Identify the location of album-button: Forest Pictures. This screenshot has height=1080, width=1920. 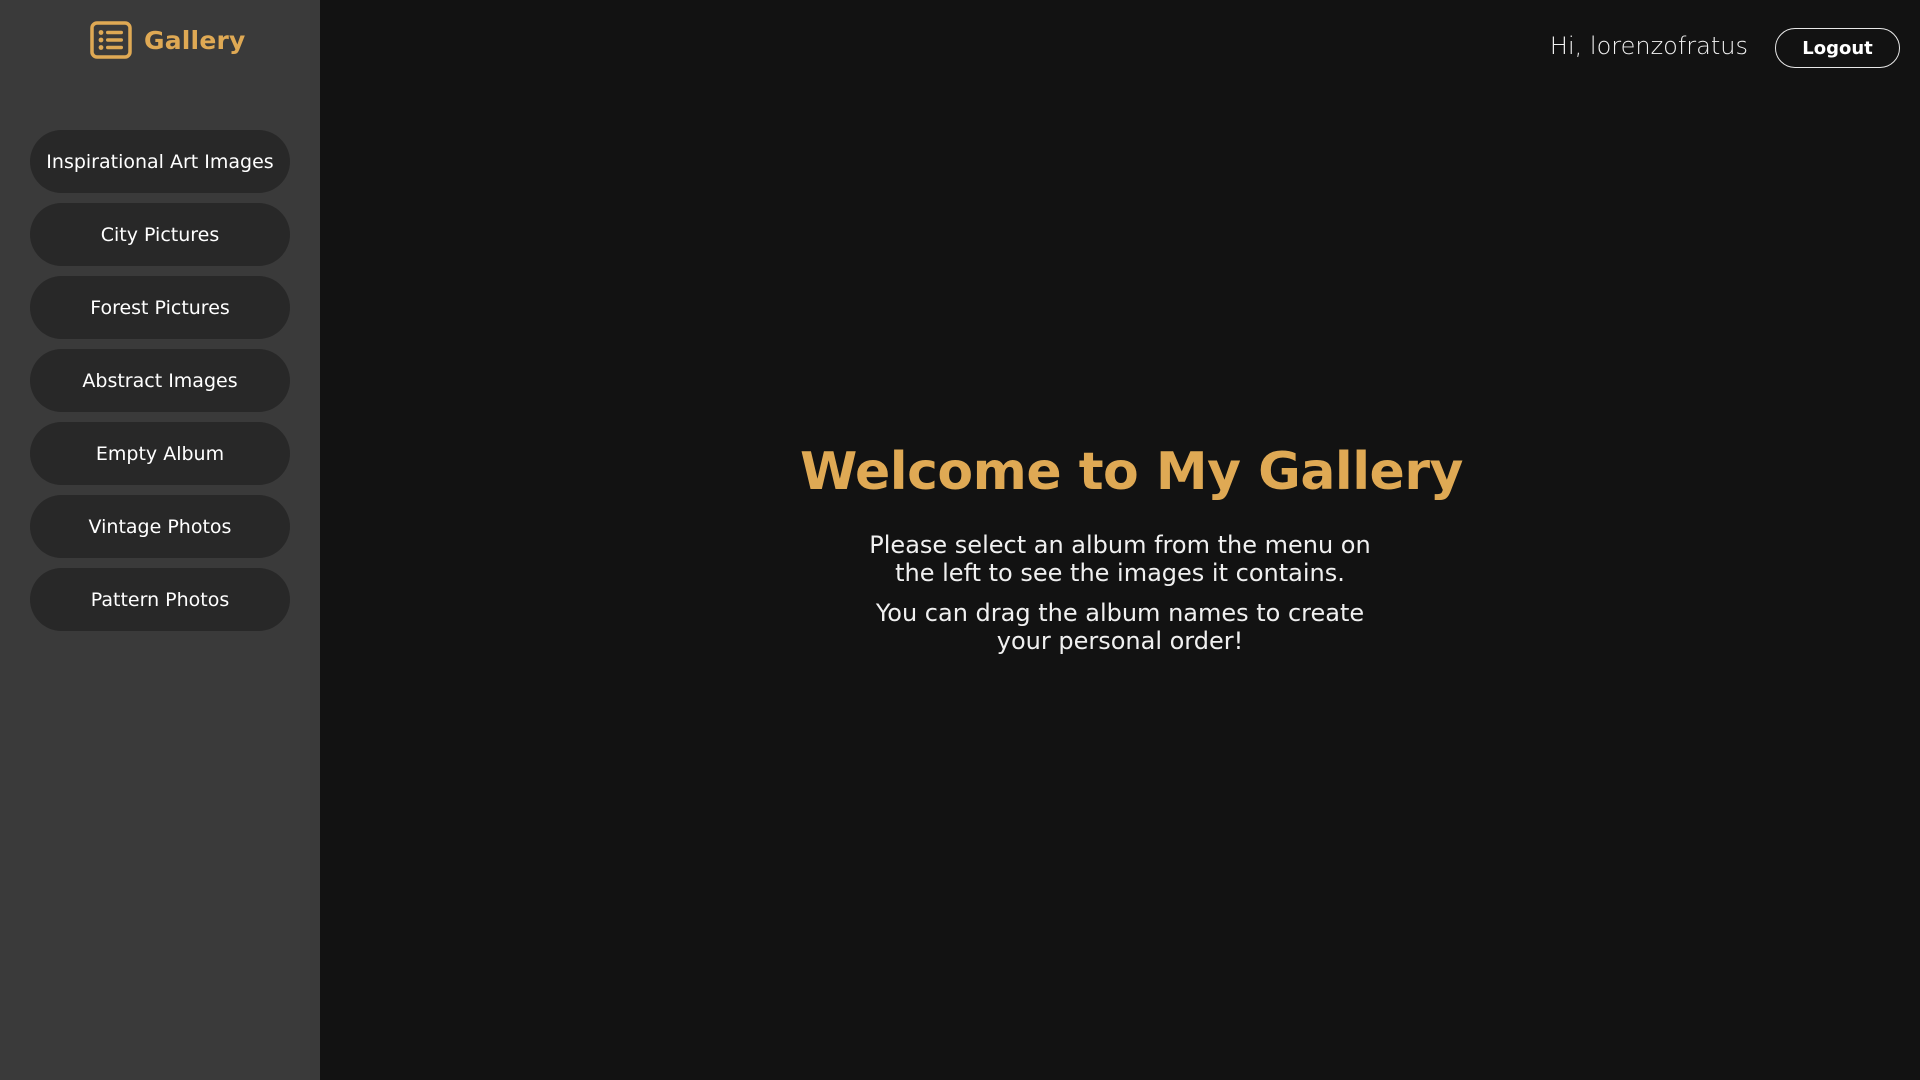
(160, 307).